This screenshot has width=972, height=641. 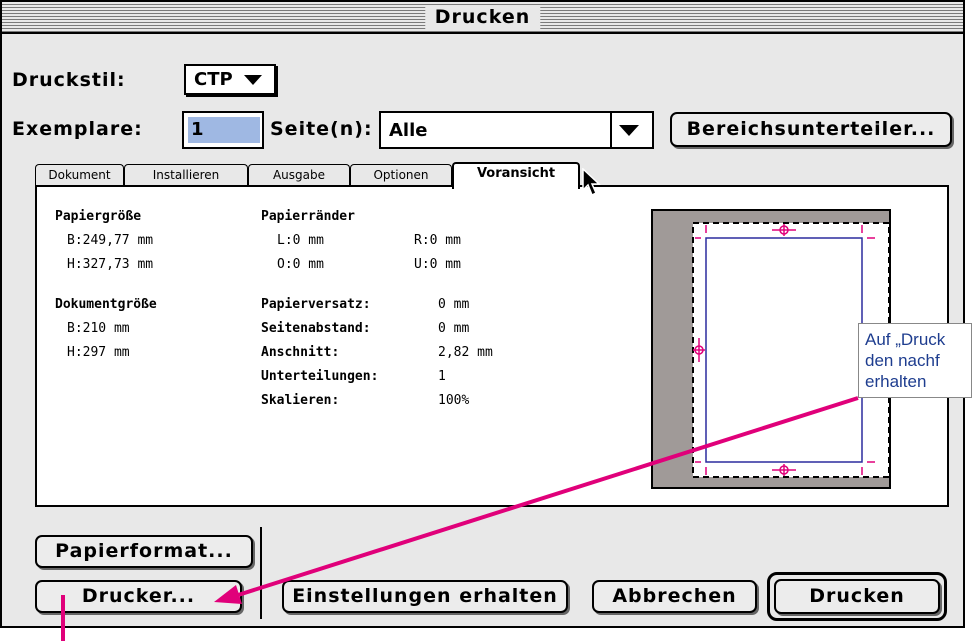 I want to click on papierraender-title: Papierränder, so click(x=308, y=216).